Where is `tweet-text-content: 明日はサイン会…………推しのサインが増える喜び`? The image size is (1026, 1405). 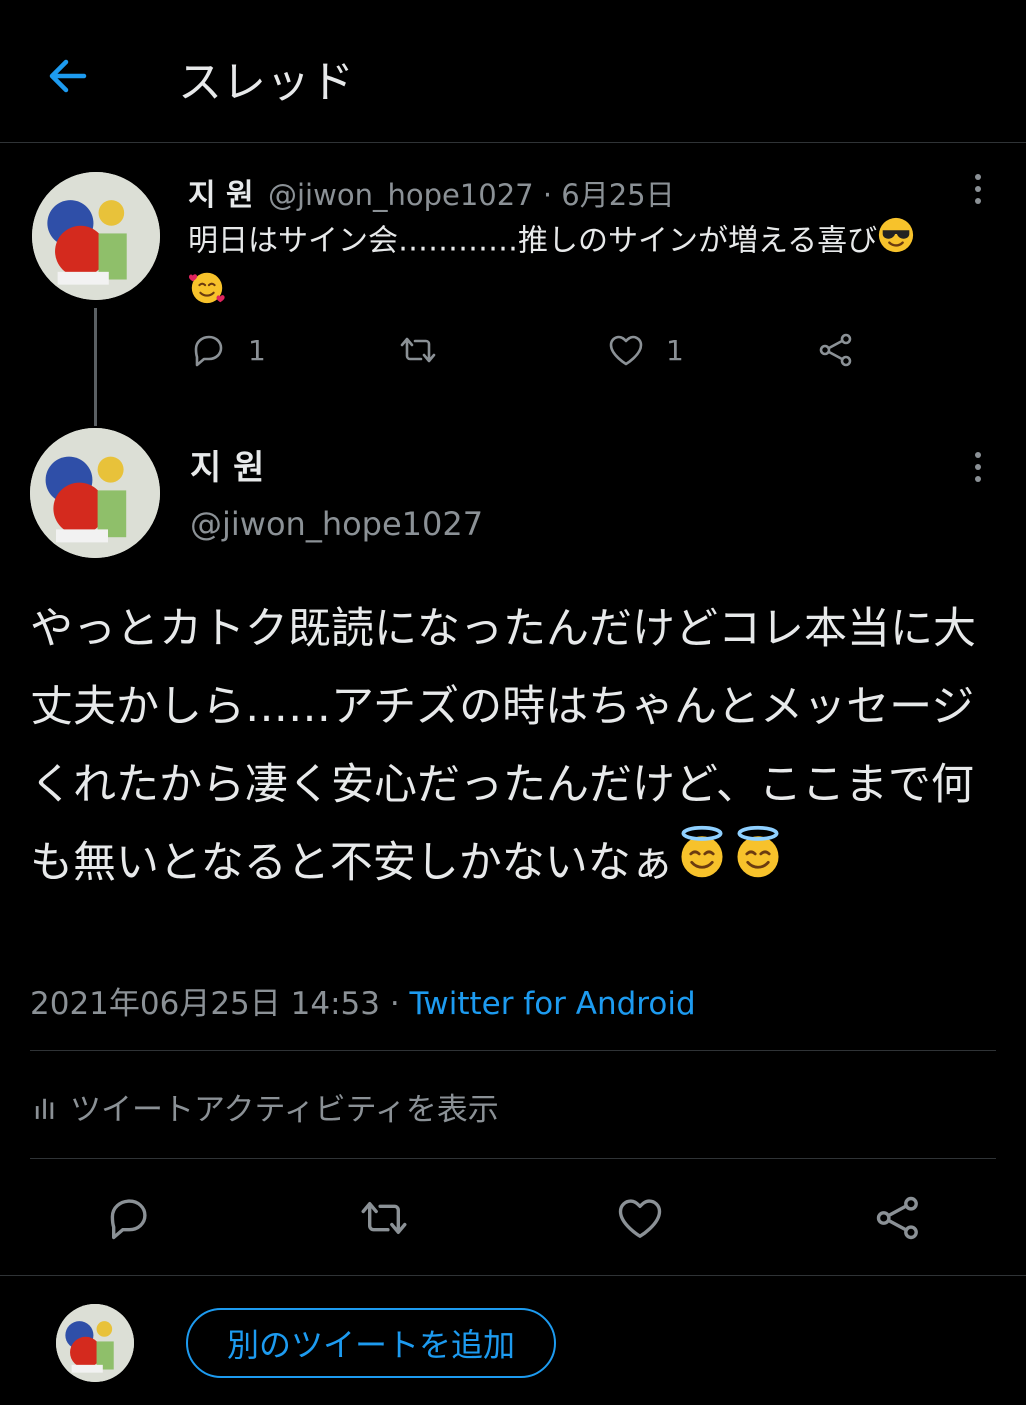 tweet-text-content: 明日はサイン会…………推しのサインが増える喜び is located at coordinates (533, 241).